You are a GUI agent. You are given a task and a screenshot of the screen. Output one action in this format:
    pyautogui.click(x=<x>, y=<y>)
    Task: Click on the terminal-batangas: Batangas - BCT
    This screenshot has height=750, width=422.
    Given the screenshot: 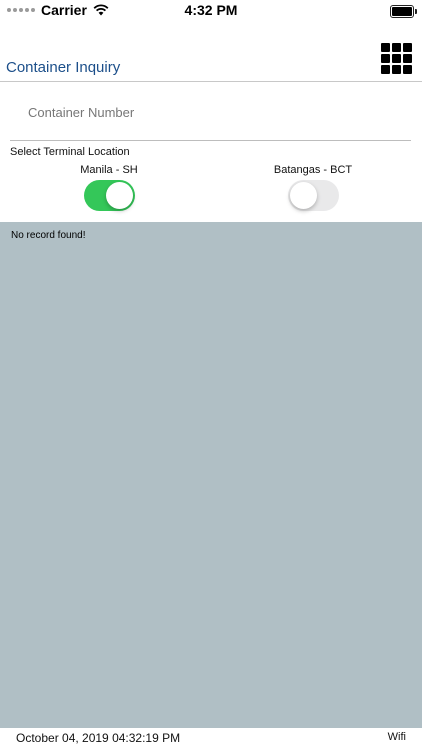 What is the action you would take?
    pyautogui.click(x=313, y=187)
    